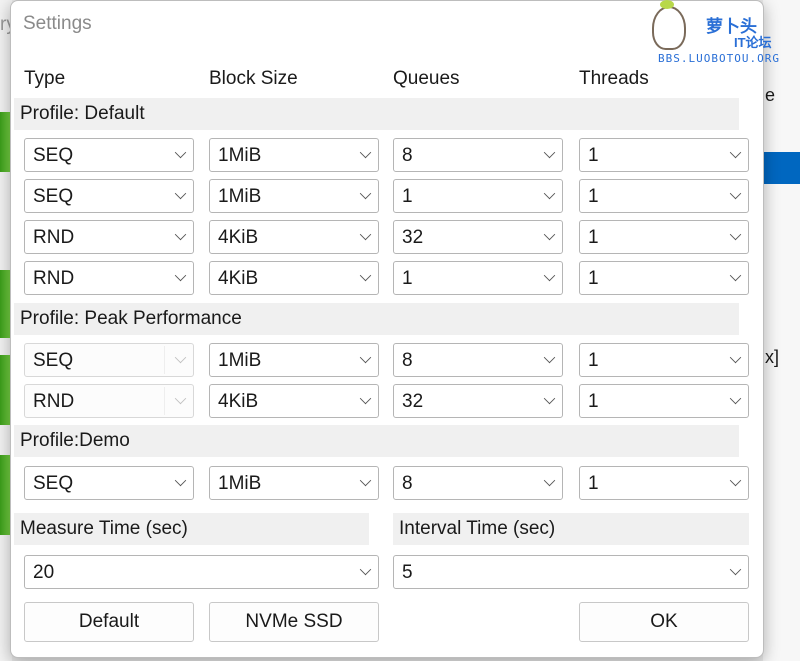 This screenshot has height=661, width=800. I want to click on column-header-queues: Queues, so click(426, 78).